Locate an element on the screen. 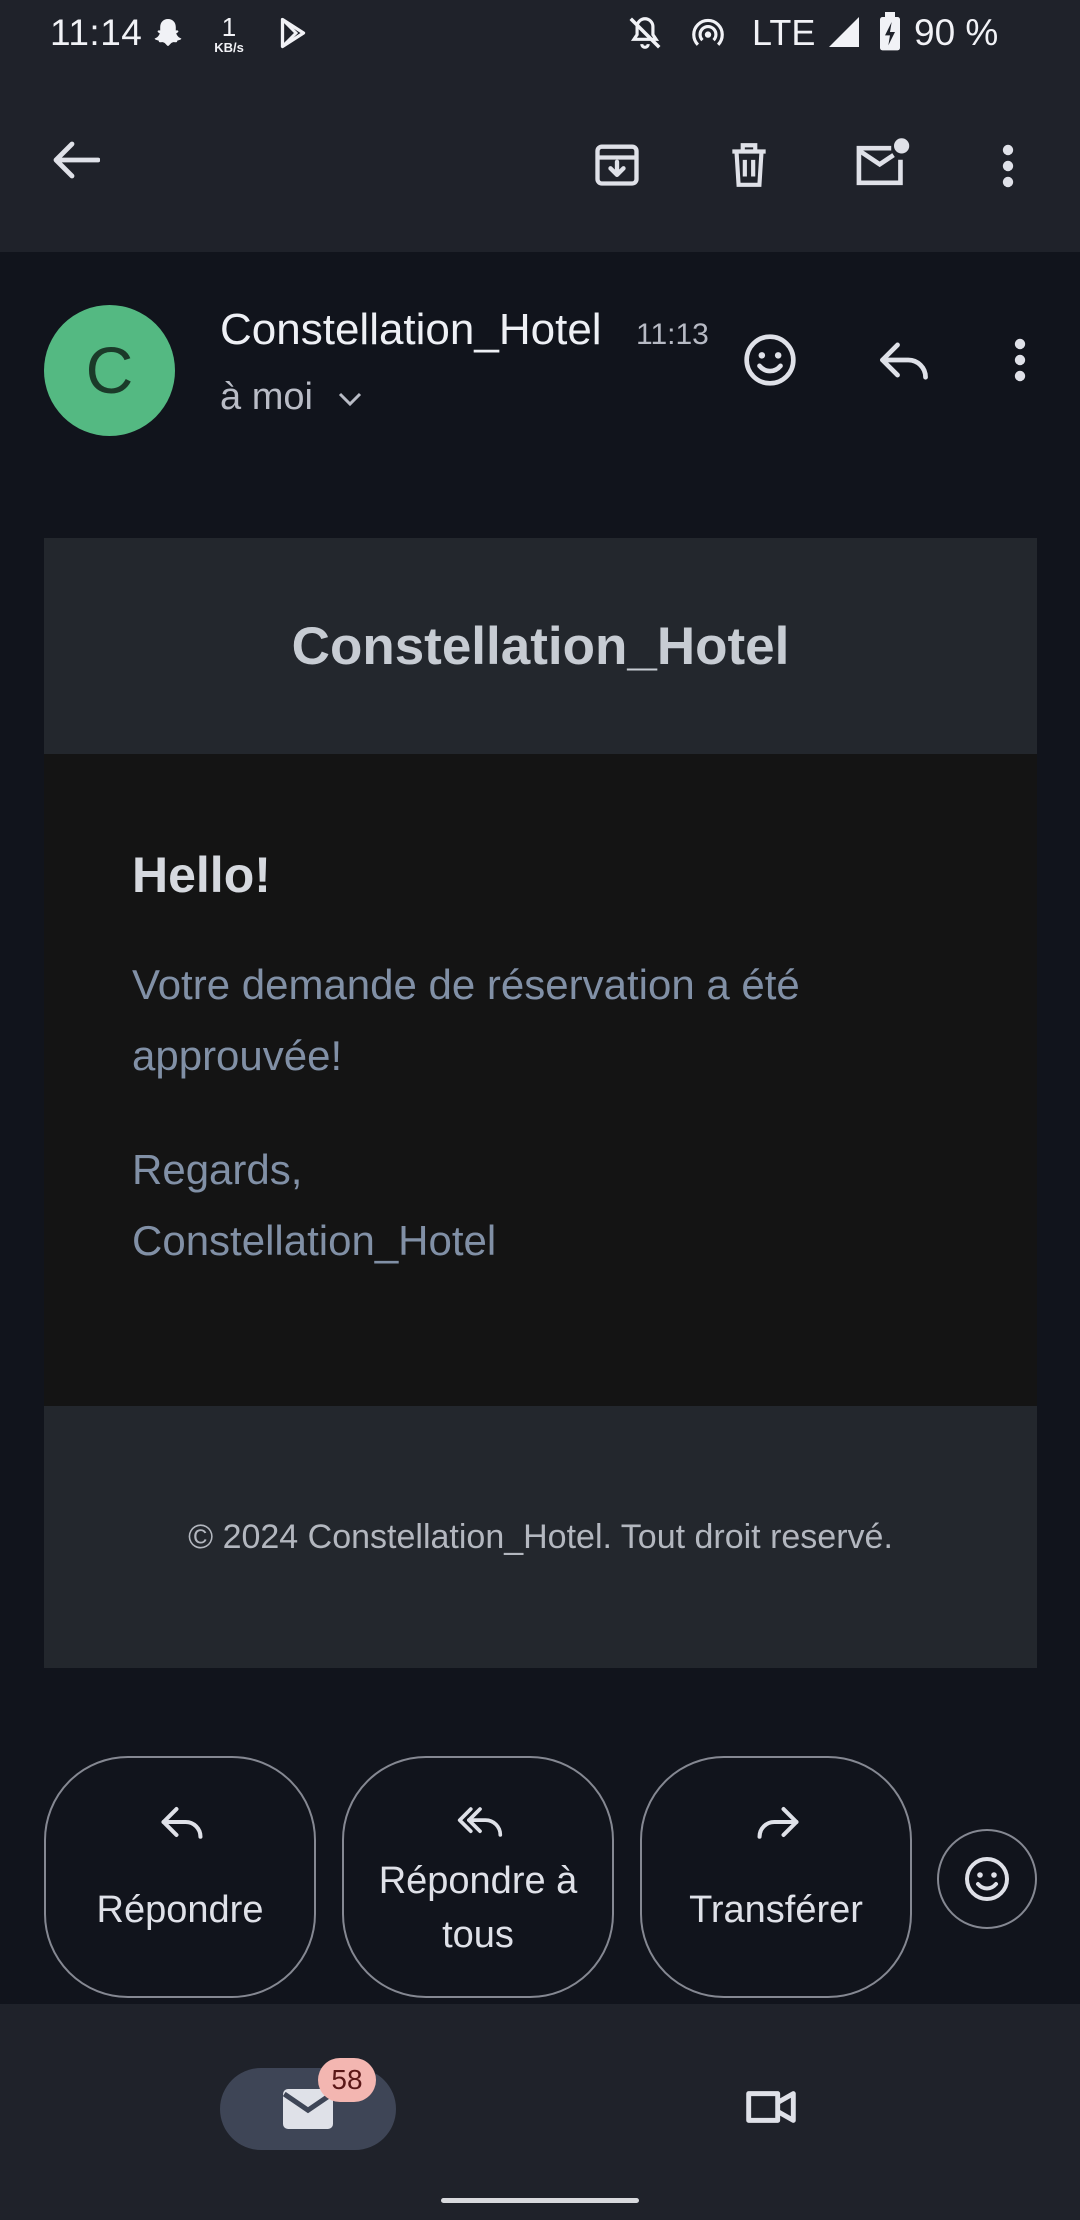  bottom-navigation is located at coordinates (540, 2112).